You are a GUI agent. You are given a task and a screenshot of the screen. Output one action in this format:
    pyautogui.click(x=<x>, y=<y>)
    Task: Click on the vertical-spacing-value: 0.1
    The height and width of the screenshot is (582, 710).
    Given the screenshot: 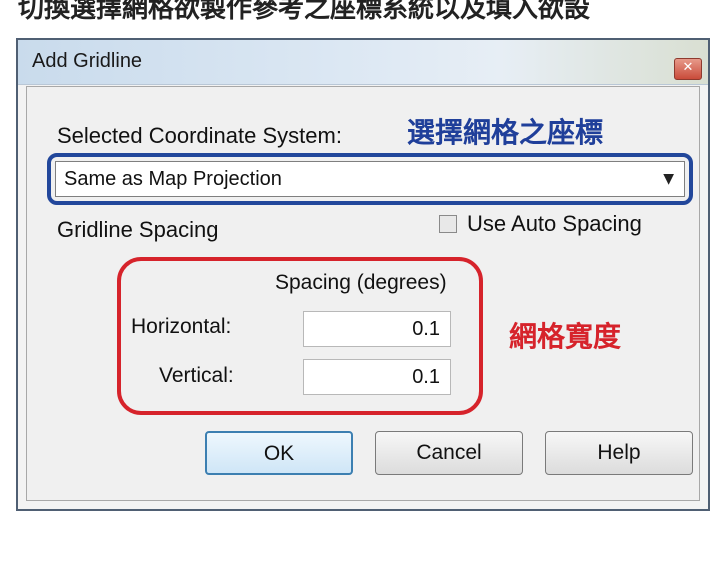 What is the action you would take?
    pyautogui.click(x=426, y=377)
    